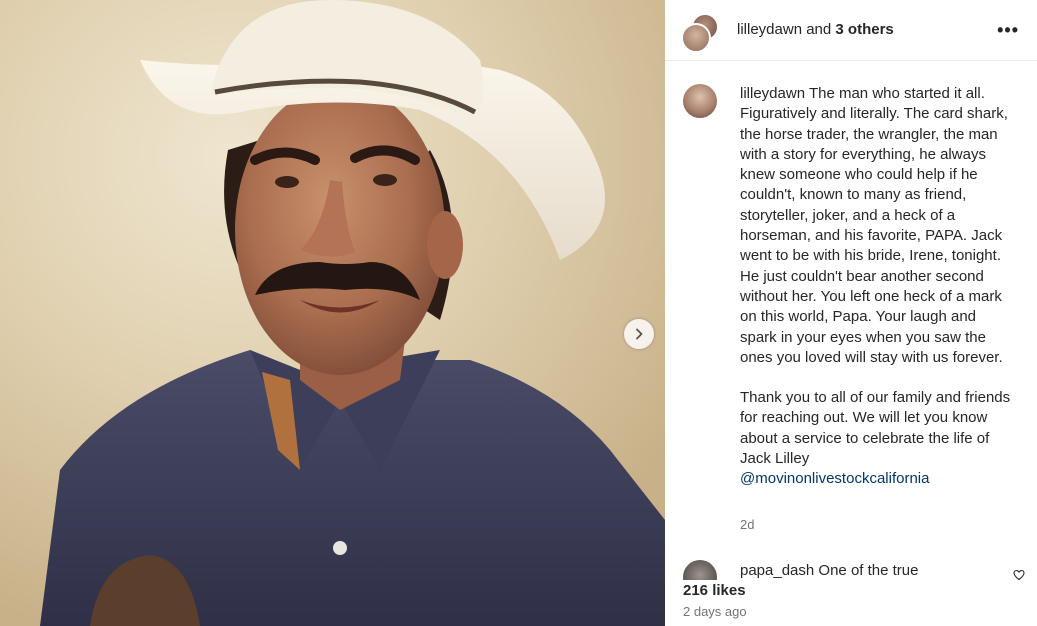 Image resolution: width=1037 pixels, height=626 pixels. I want to click on chevron-right-icon, so click(639, 334).